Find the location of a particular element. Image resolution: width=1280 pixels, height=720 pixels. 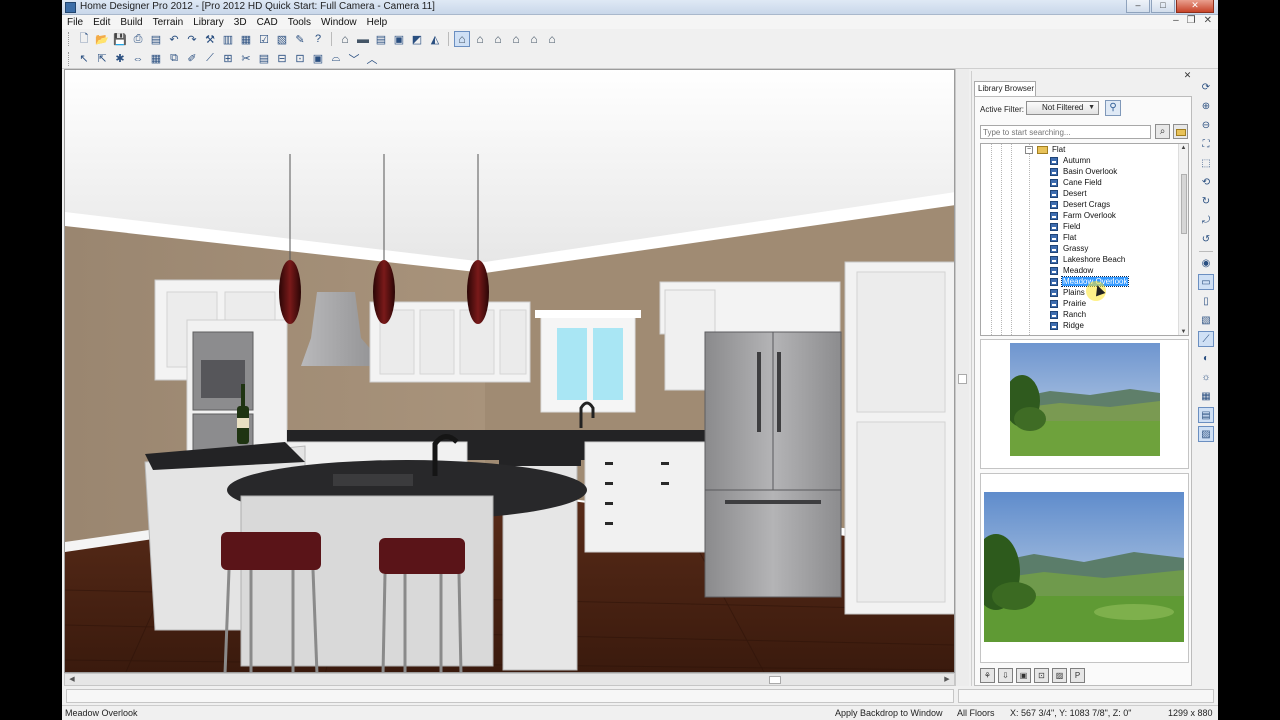

texture-icon: ▤ is located at coordinates (1206, 415).